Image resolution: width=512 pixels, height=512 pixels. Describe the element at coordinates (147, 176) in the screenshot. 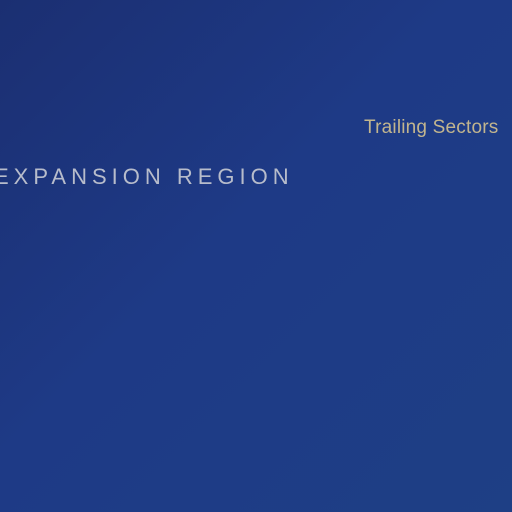

I see `expansion-region-label: EXPANSION REGION` at that location.